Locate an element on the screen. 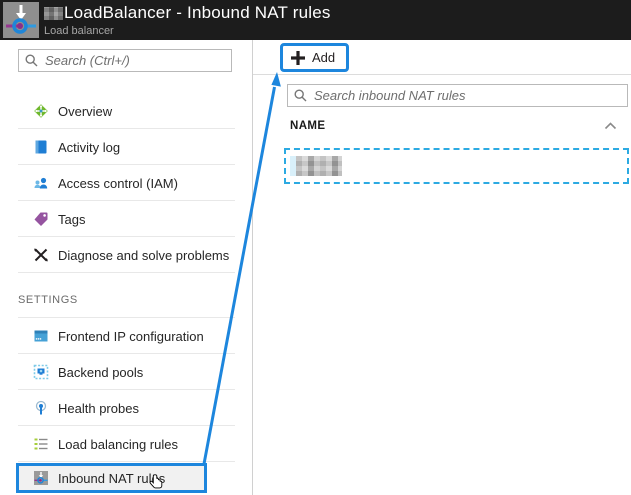 This screenshot has height=495, width=631. menu-item-diagnose: Diagnose and solve problems is located at coordinates (126, 255).